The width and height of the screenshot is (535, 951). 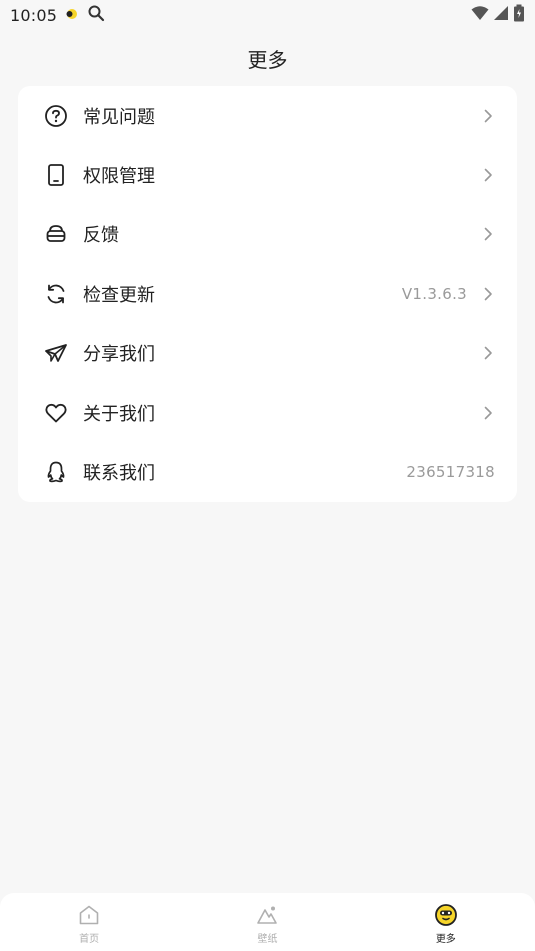 What do you see at coordinates (519, 15) in the screenshot?
I see `battery-icon` at bounding box center [519, 15].